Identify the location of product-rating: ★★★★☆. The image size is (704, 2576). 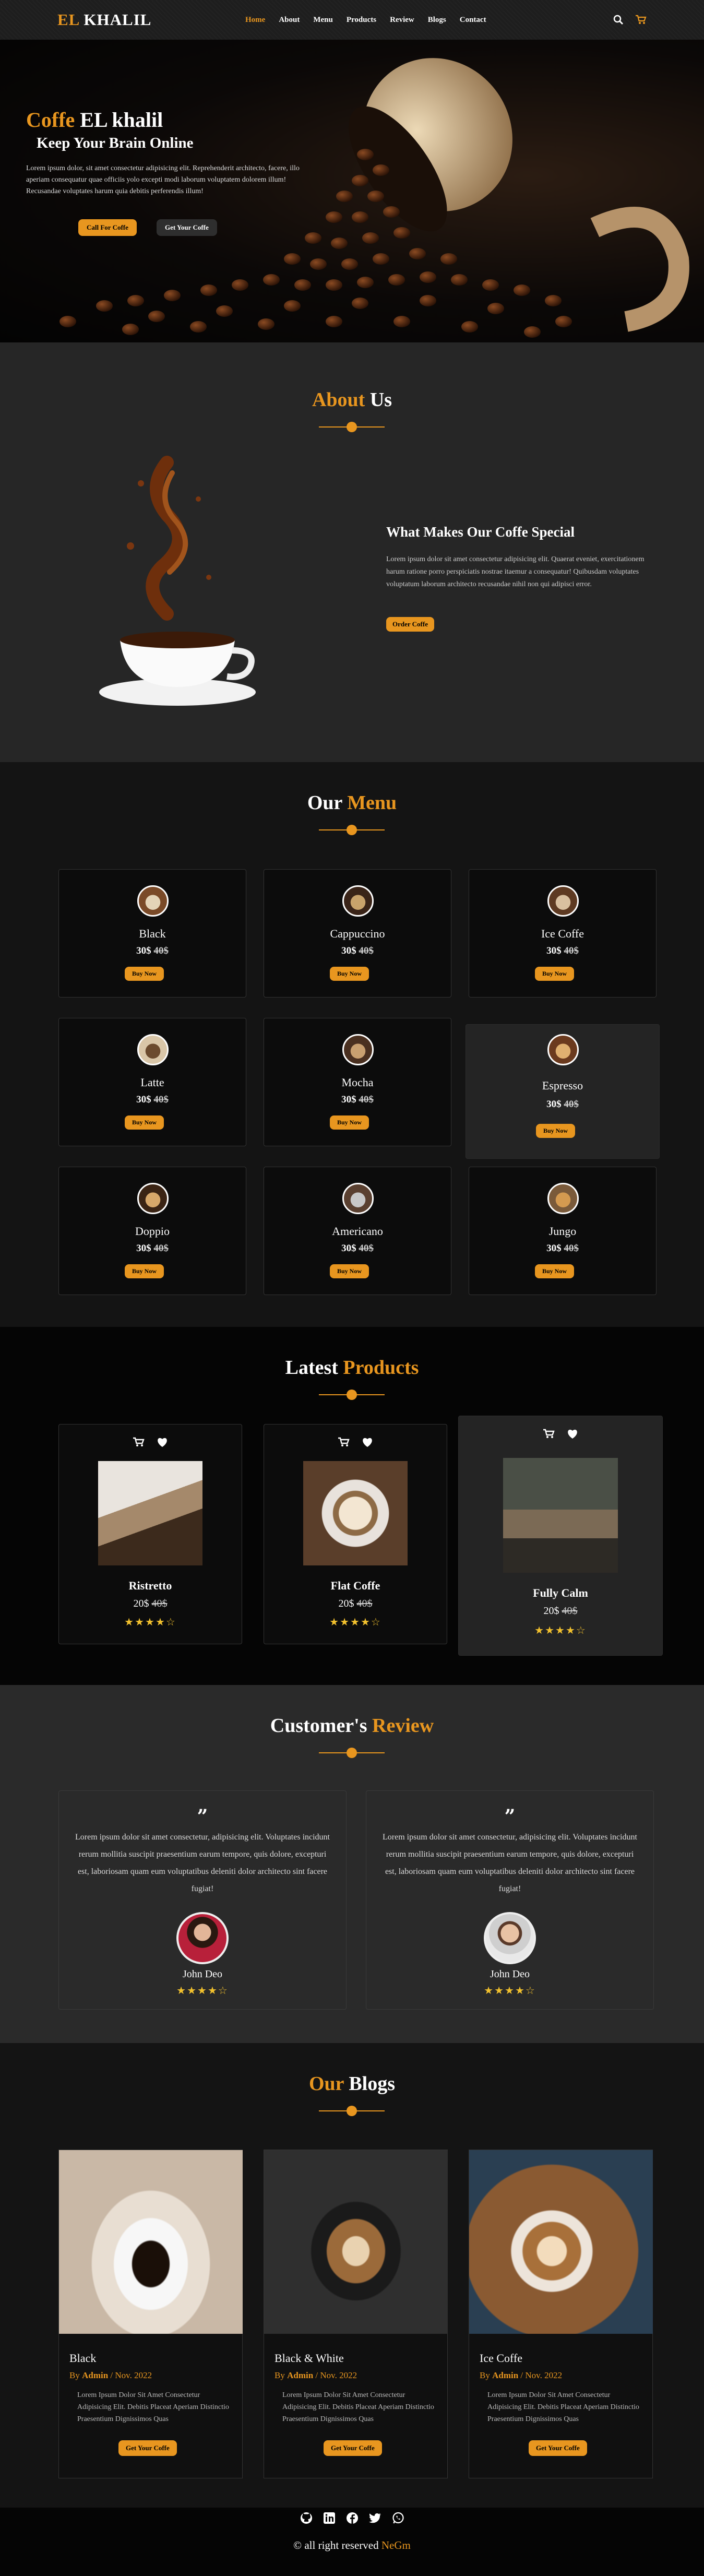
(355, 1622).